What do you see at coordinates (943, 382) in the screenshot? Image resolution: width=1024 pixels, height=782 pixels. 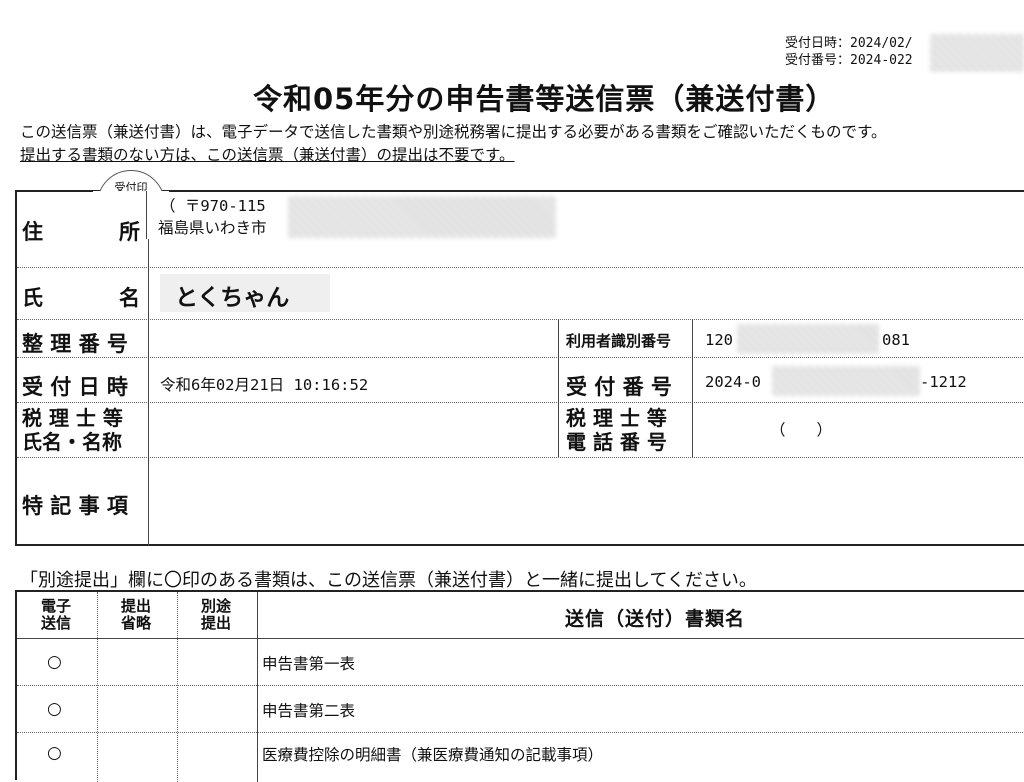 I see `receipt-no-suffix: -1212` at bounding box center [943, 382].